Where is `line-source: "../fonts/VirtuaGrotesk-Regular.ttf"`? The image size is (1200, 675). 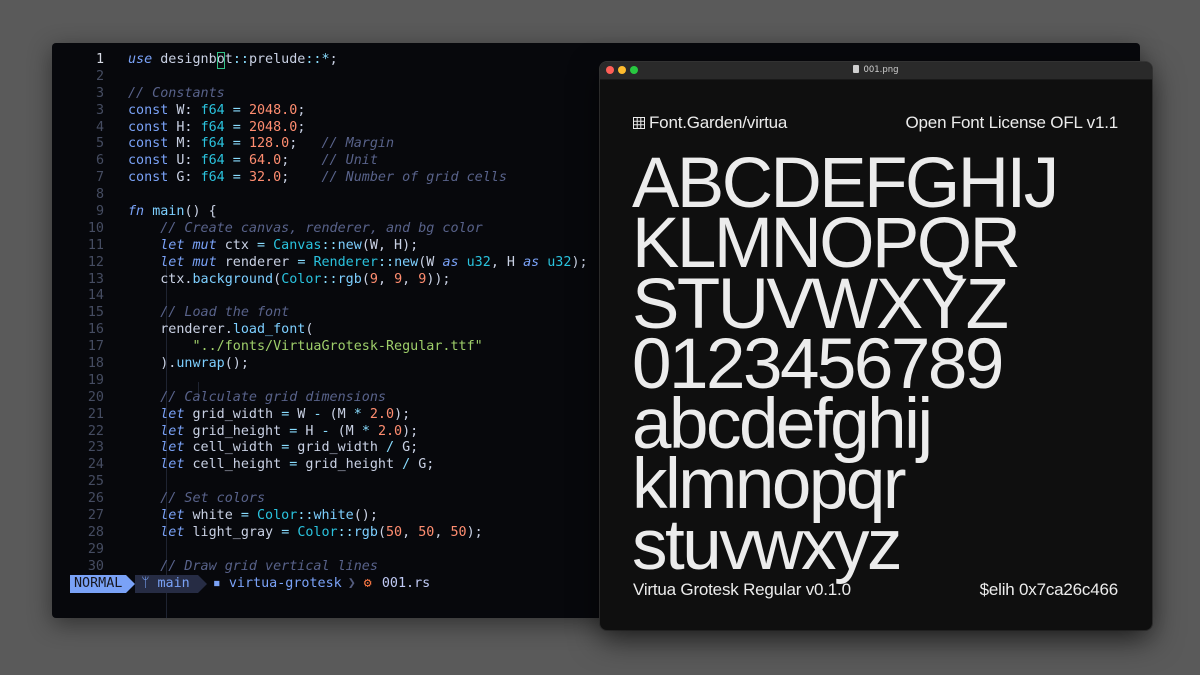
line-source: "../fonts/VirtuaGrotesk-Regular.ttf" is located at coordinates (305, 347).